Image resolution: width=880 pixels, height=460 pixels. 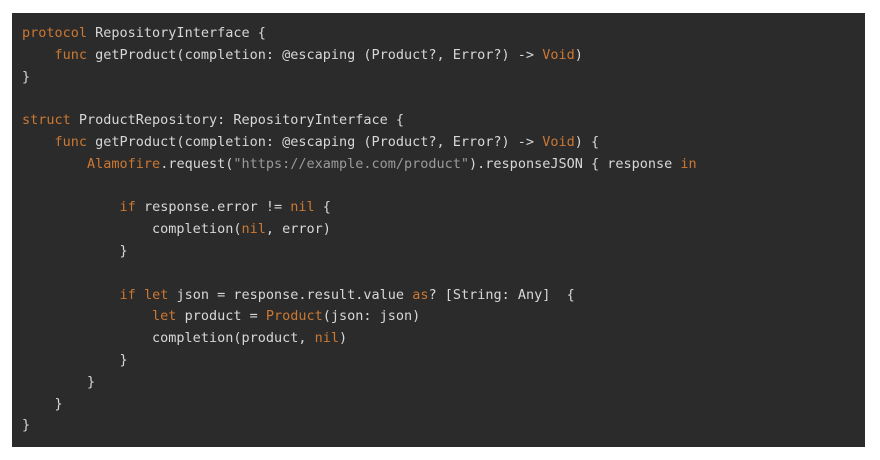 What do you see at coordinates (213, 207) in the screenshot?
I see `code-token: response.error !=` at bounding box center [213, 207].